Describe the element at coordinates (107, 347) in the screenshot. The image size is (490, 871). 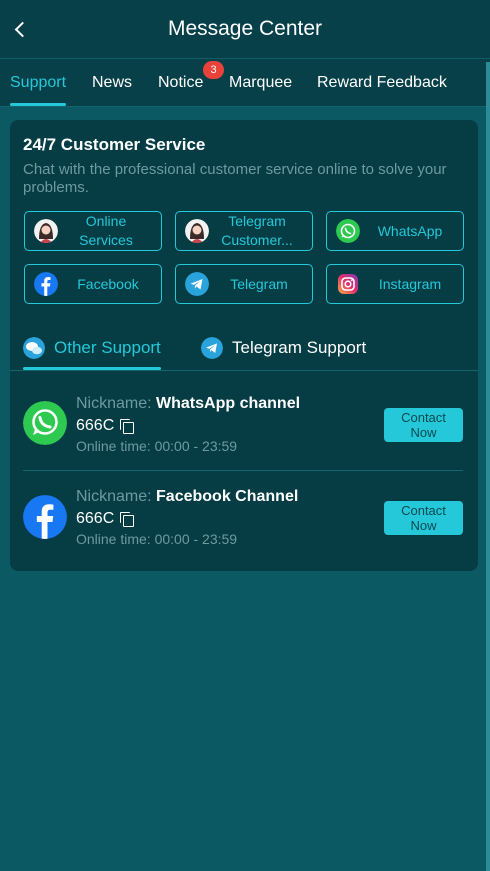
I see `subtab-other-support-label: Other Support` at that location.